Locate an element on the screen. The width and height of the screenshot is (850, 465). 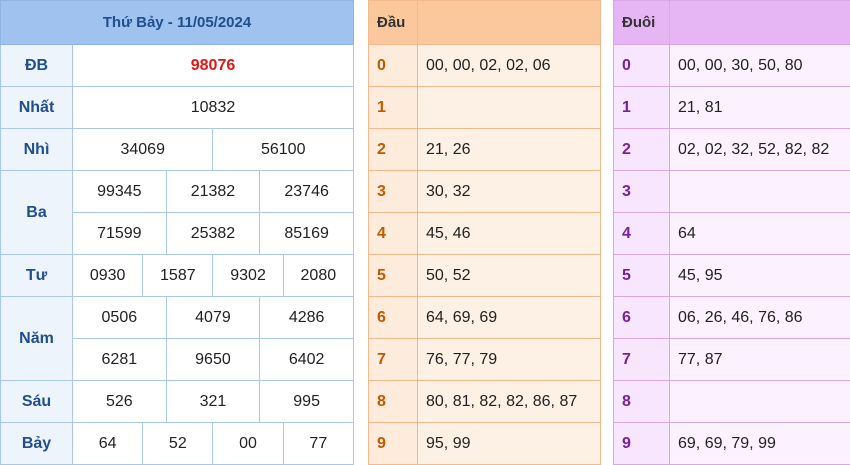
dau-digit: 4 is located at coordinates (393, 234).